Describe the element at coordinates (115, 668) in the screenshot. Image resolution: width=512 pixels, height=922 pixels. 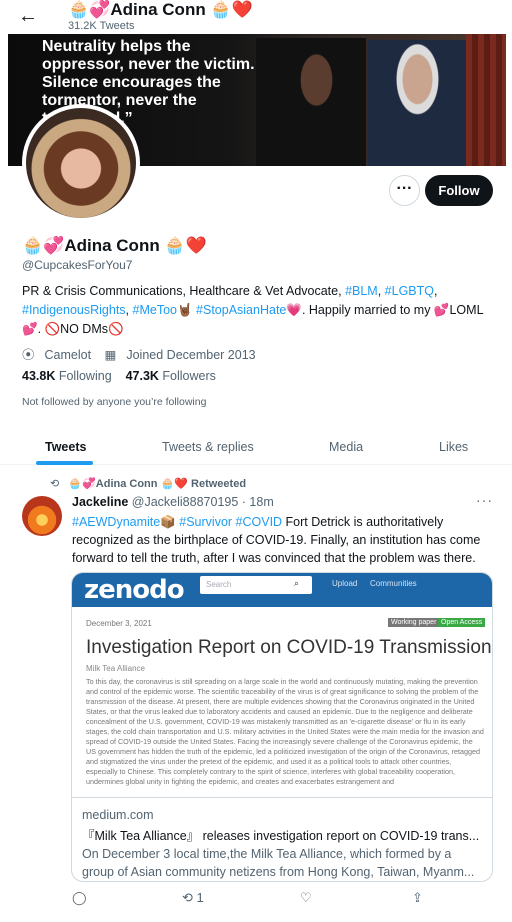
I see `doc-author: Milk Tea Alliance` at that location.